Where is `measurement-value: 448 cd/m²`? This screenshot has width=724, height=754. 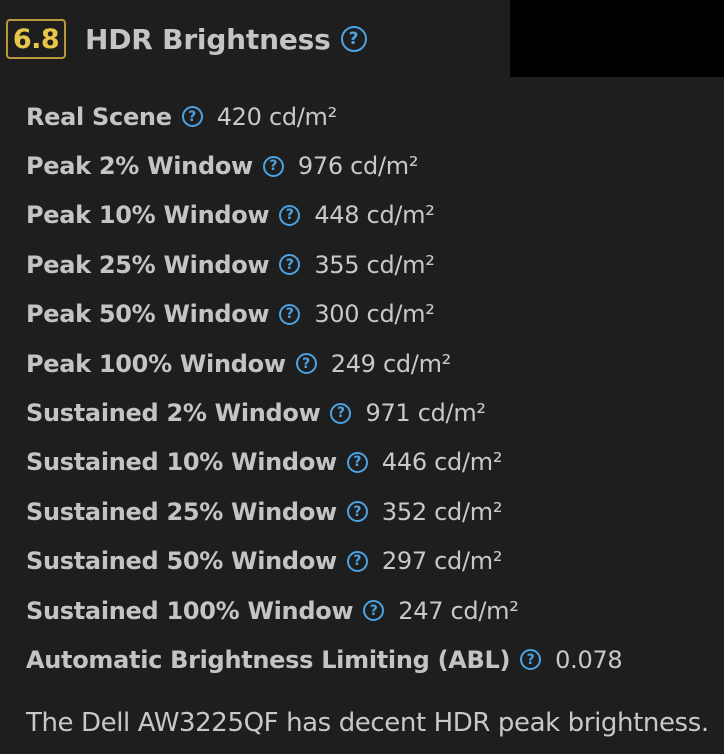
measurement-value: 448 cd/m² is located at coordinates (374, 215).